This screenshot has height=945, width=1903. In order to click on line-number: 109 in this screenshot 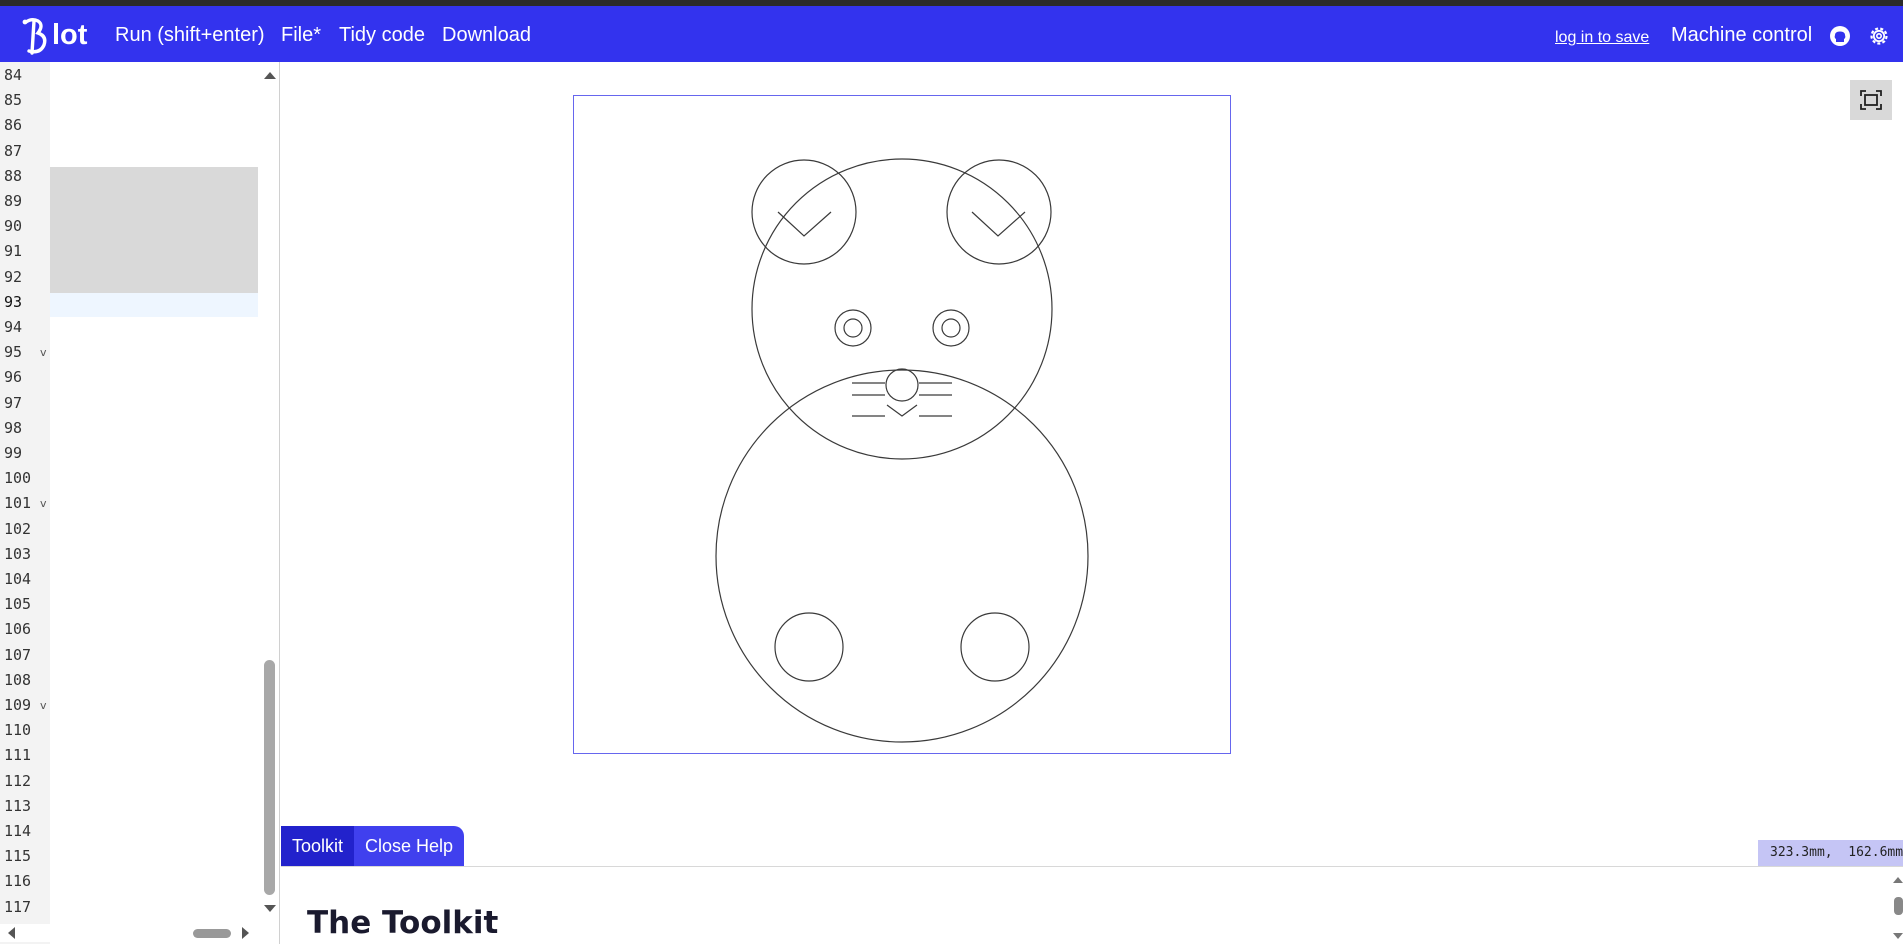, I will do `click(18, 705)`.